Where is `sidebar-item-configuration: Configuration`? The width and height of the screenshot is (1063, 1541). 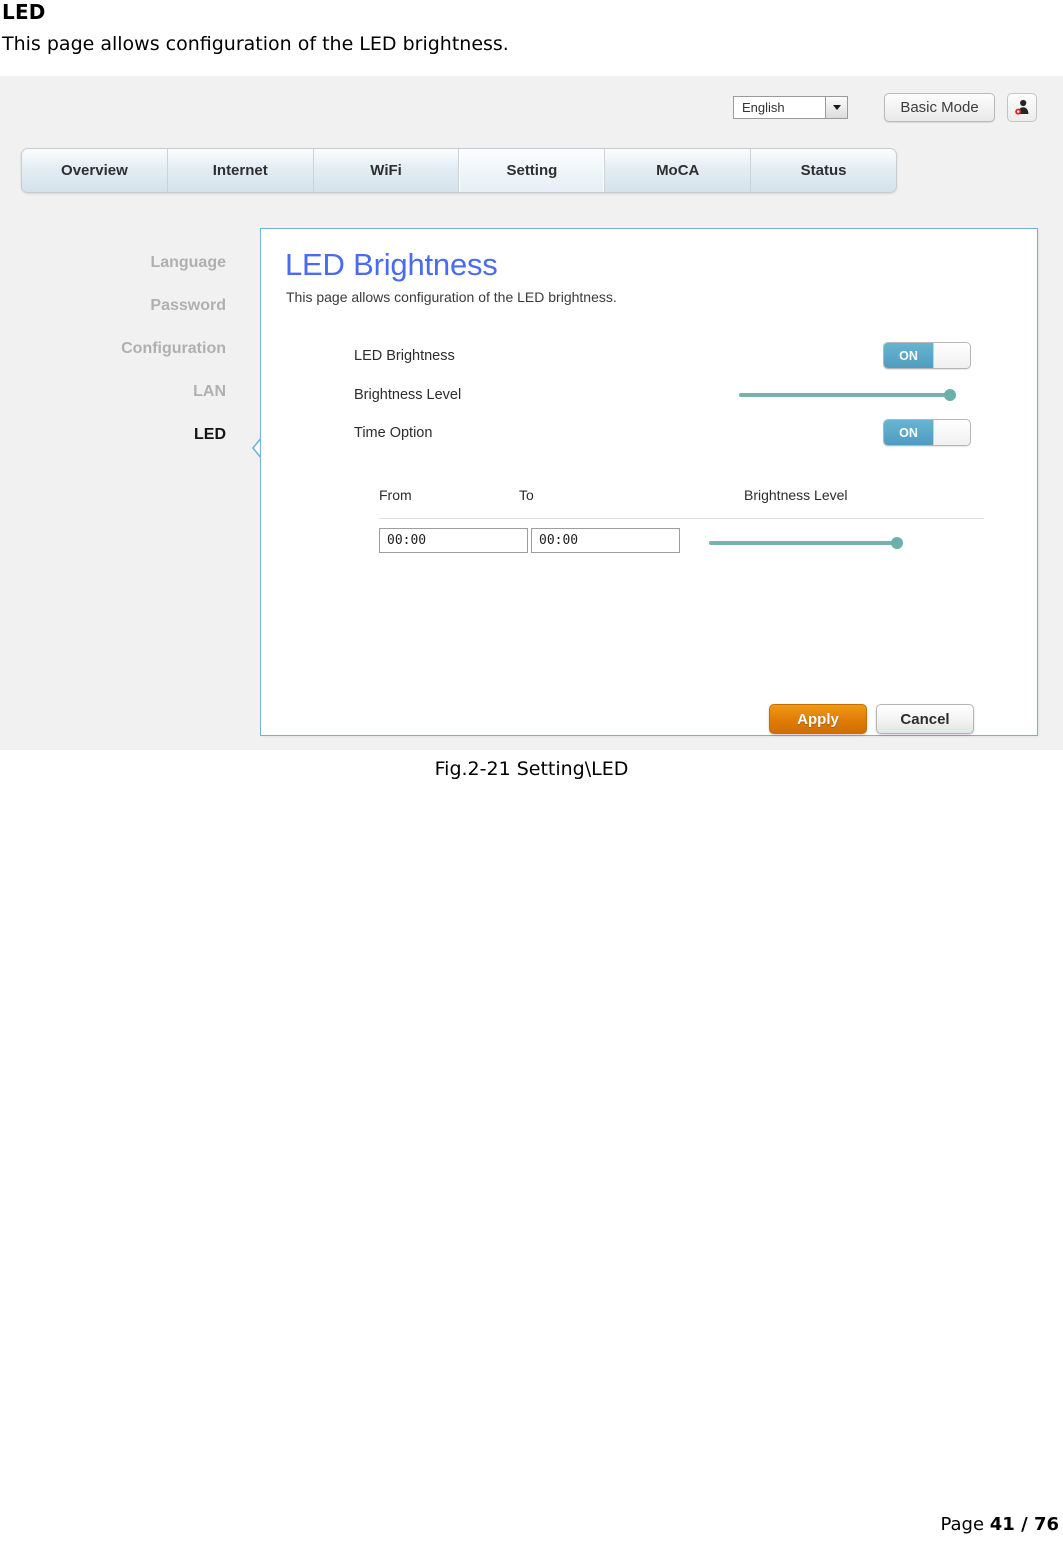
sidebar-item-configuration: Configuration is located at coordinates (120, 348).